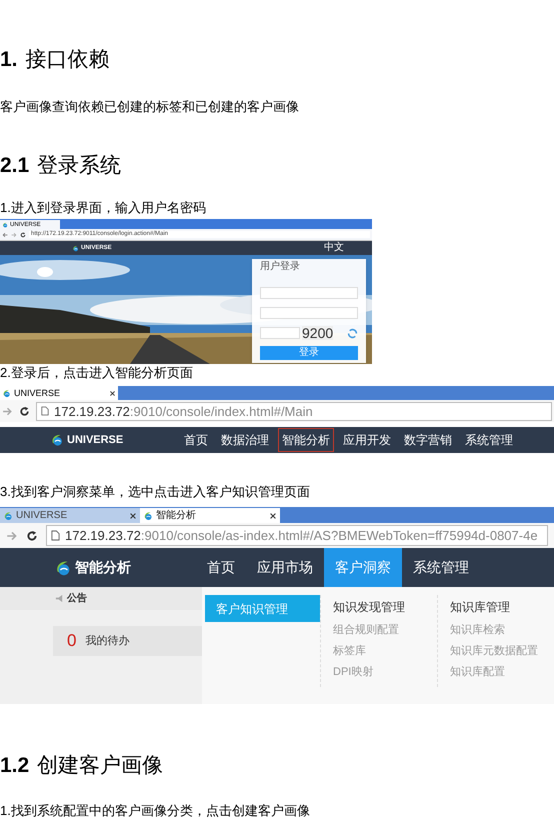 This screenshot has height=832, width=554. What do you see at coordinates (68, 60) in the screenshot?
I see `section-title: 接口依赖` at bounding box center [68, 60].